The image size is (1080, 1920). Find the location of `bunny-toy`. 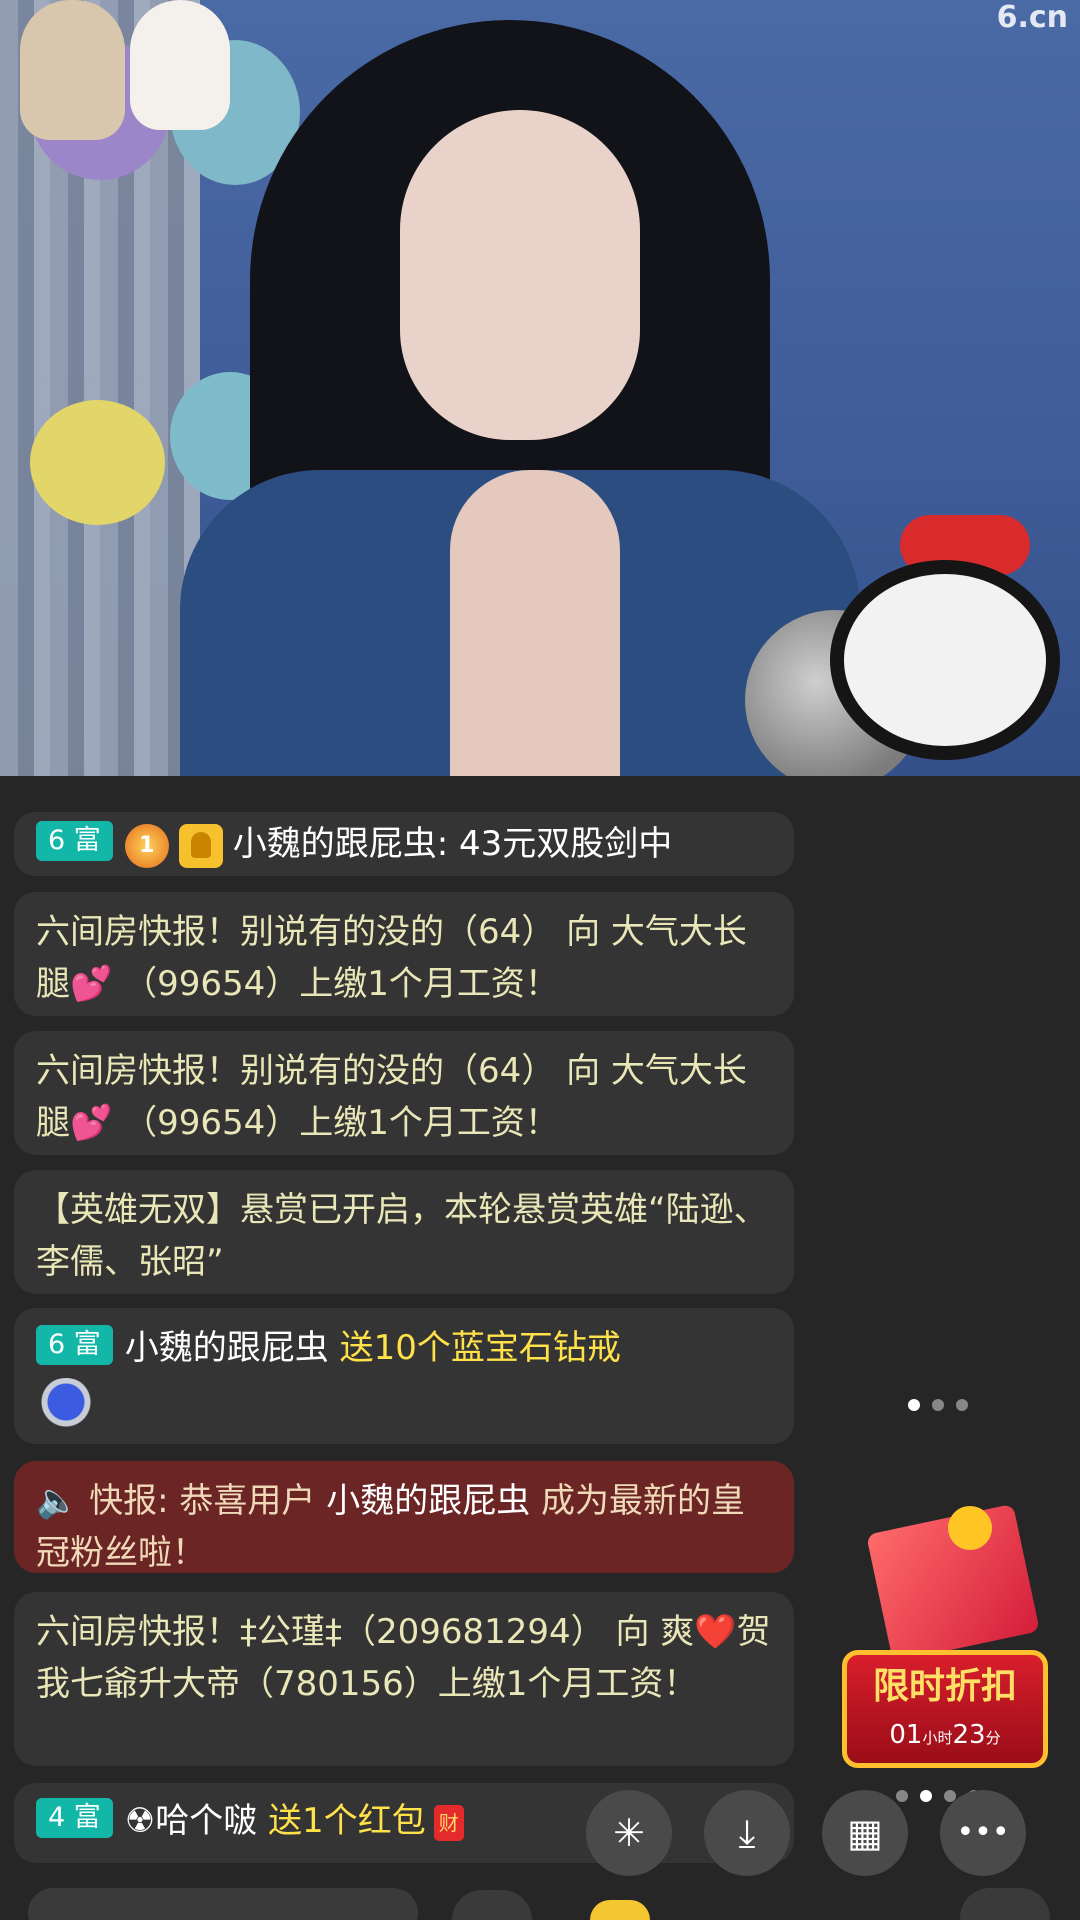

bunny-toy is located at coordinates (180, 65).